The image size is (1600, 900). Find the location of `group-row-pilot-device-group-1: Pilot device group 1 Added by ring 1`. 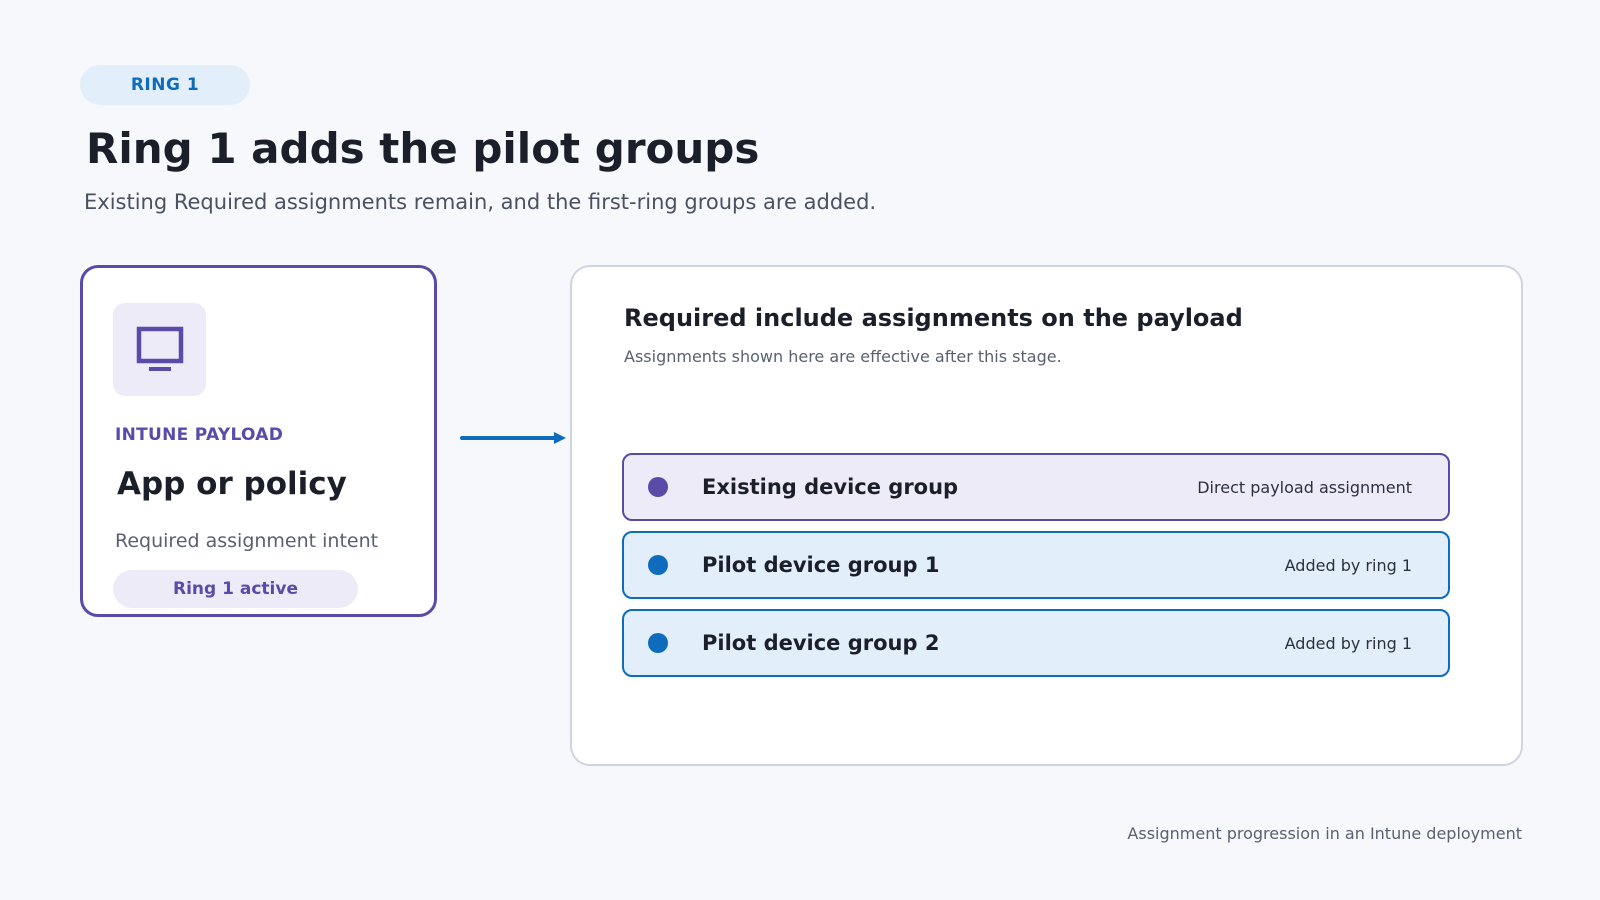

group-row-pilot-device-group-1: Pilot device group 1 Added by ring 1 is located at coordinates (1036, 565).